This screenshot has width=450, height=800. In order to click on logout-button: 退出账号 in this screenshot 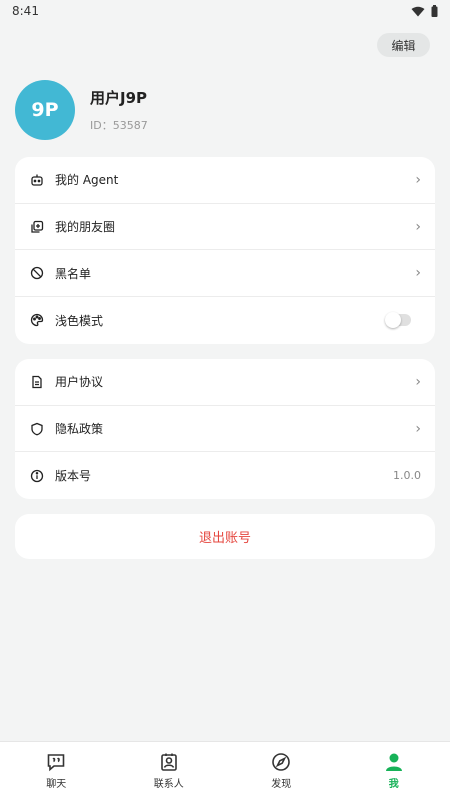, I will do `click(225, 536)`.